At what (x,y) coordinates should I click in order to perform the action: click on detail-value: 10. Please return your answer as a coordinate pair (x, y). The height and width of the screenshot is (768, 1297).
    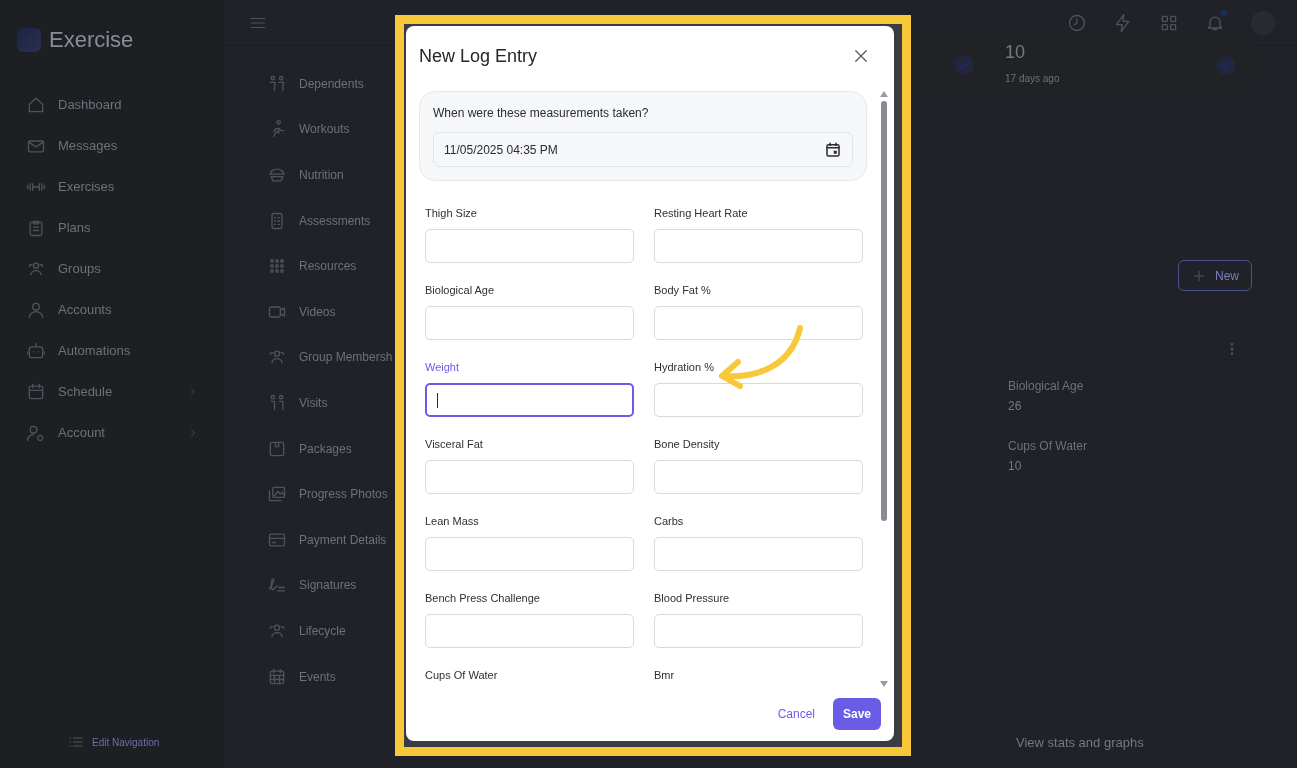
    Looking at the image, I should click on (1015, 466).